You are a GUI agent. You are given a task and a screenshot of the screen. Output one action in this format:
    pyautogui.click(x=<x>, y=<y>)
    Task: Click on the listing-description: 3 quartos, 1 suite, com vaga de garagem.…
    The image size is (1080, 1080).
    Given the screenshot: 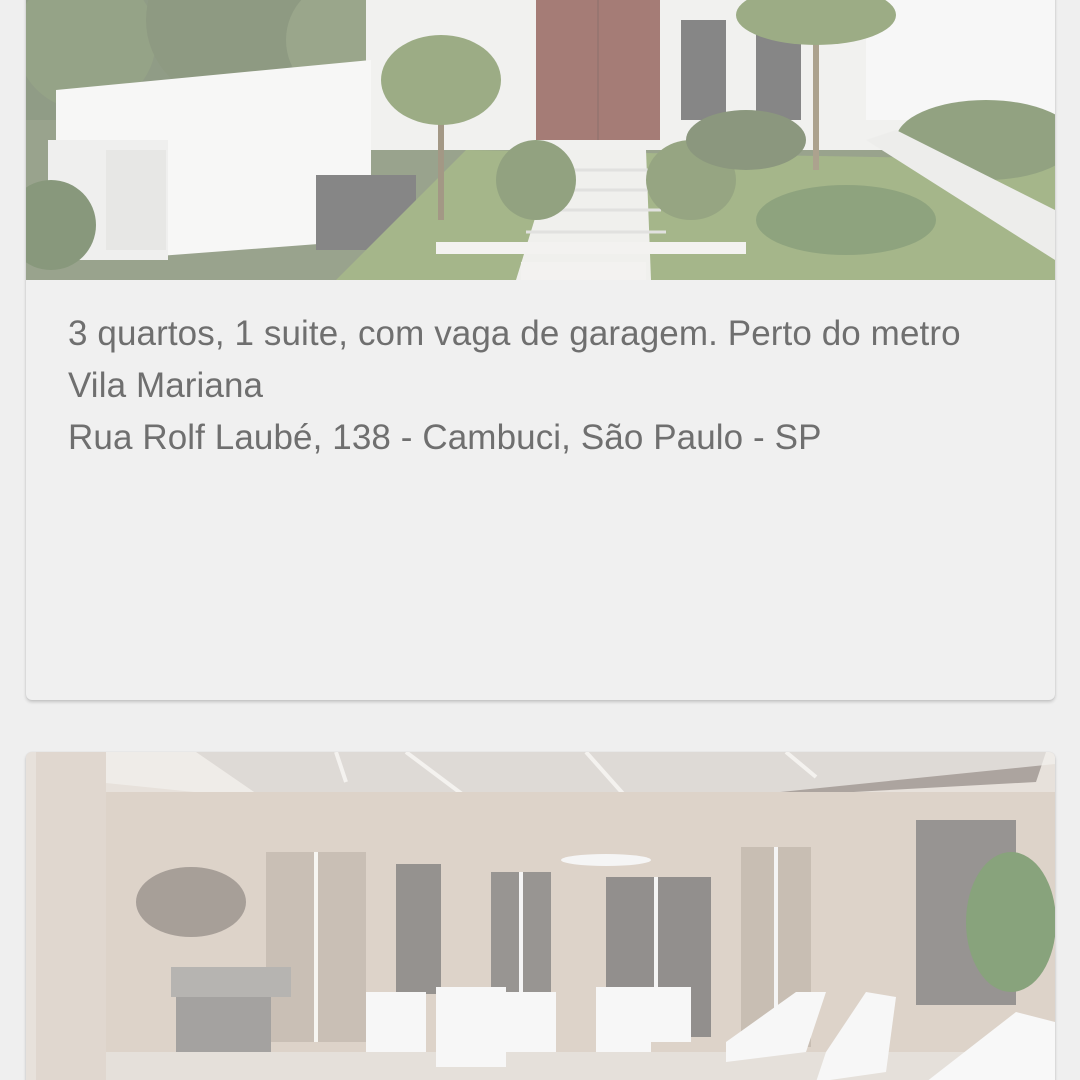 What is the action you would take?
    pyautogui.click(x=514, y=359)
    